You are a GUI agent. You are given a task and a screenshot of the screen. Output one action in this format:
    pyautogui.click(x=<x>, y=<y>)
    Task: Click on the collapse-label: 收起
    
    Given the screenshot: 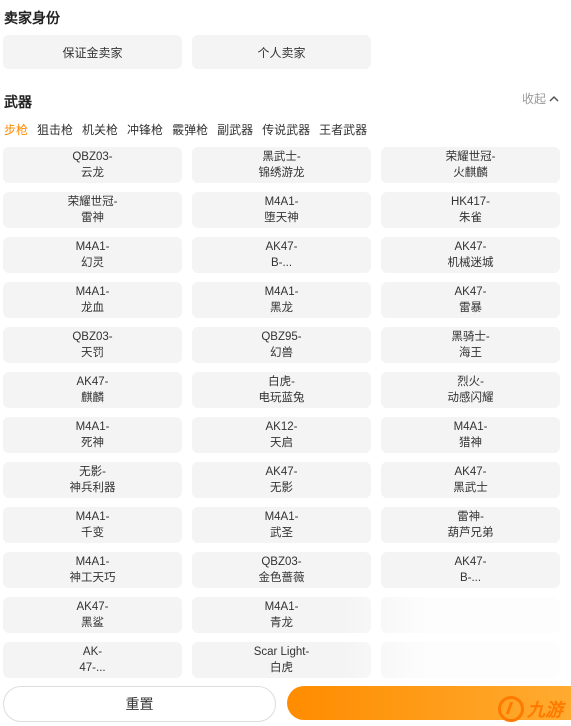 What is the action you would take?
    pyautogui.click(x=533, y=99)
    